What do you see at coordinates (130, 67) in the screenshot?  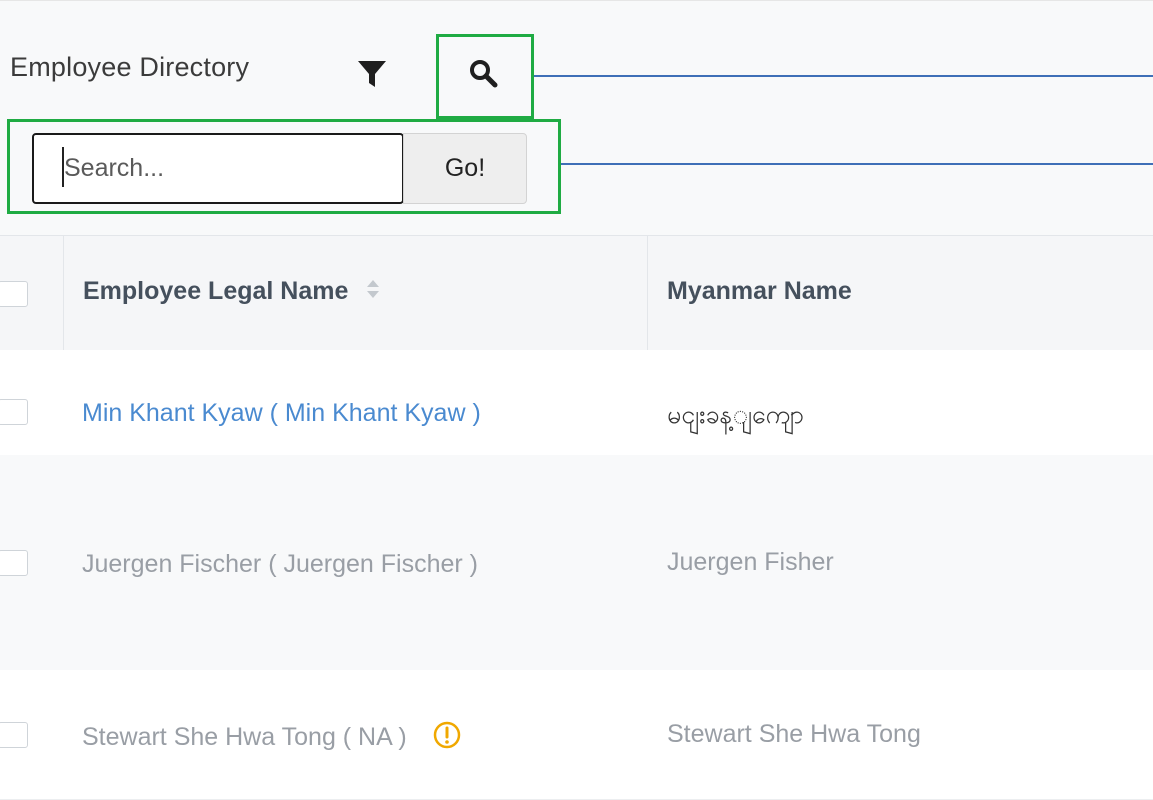 I see `page-title: Employee Directory` at bounding box center [130, 67].